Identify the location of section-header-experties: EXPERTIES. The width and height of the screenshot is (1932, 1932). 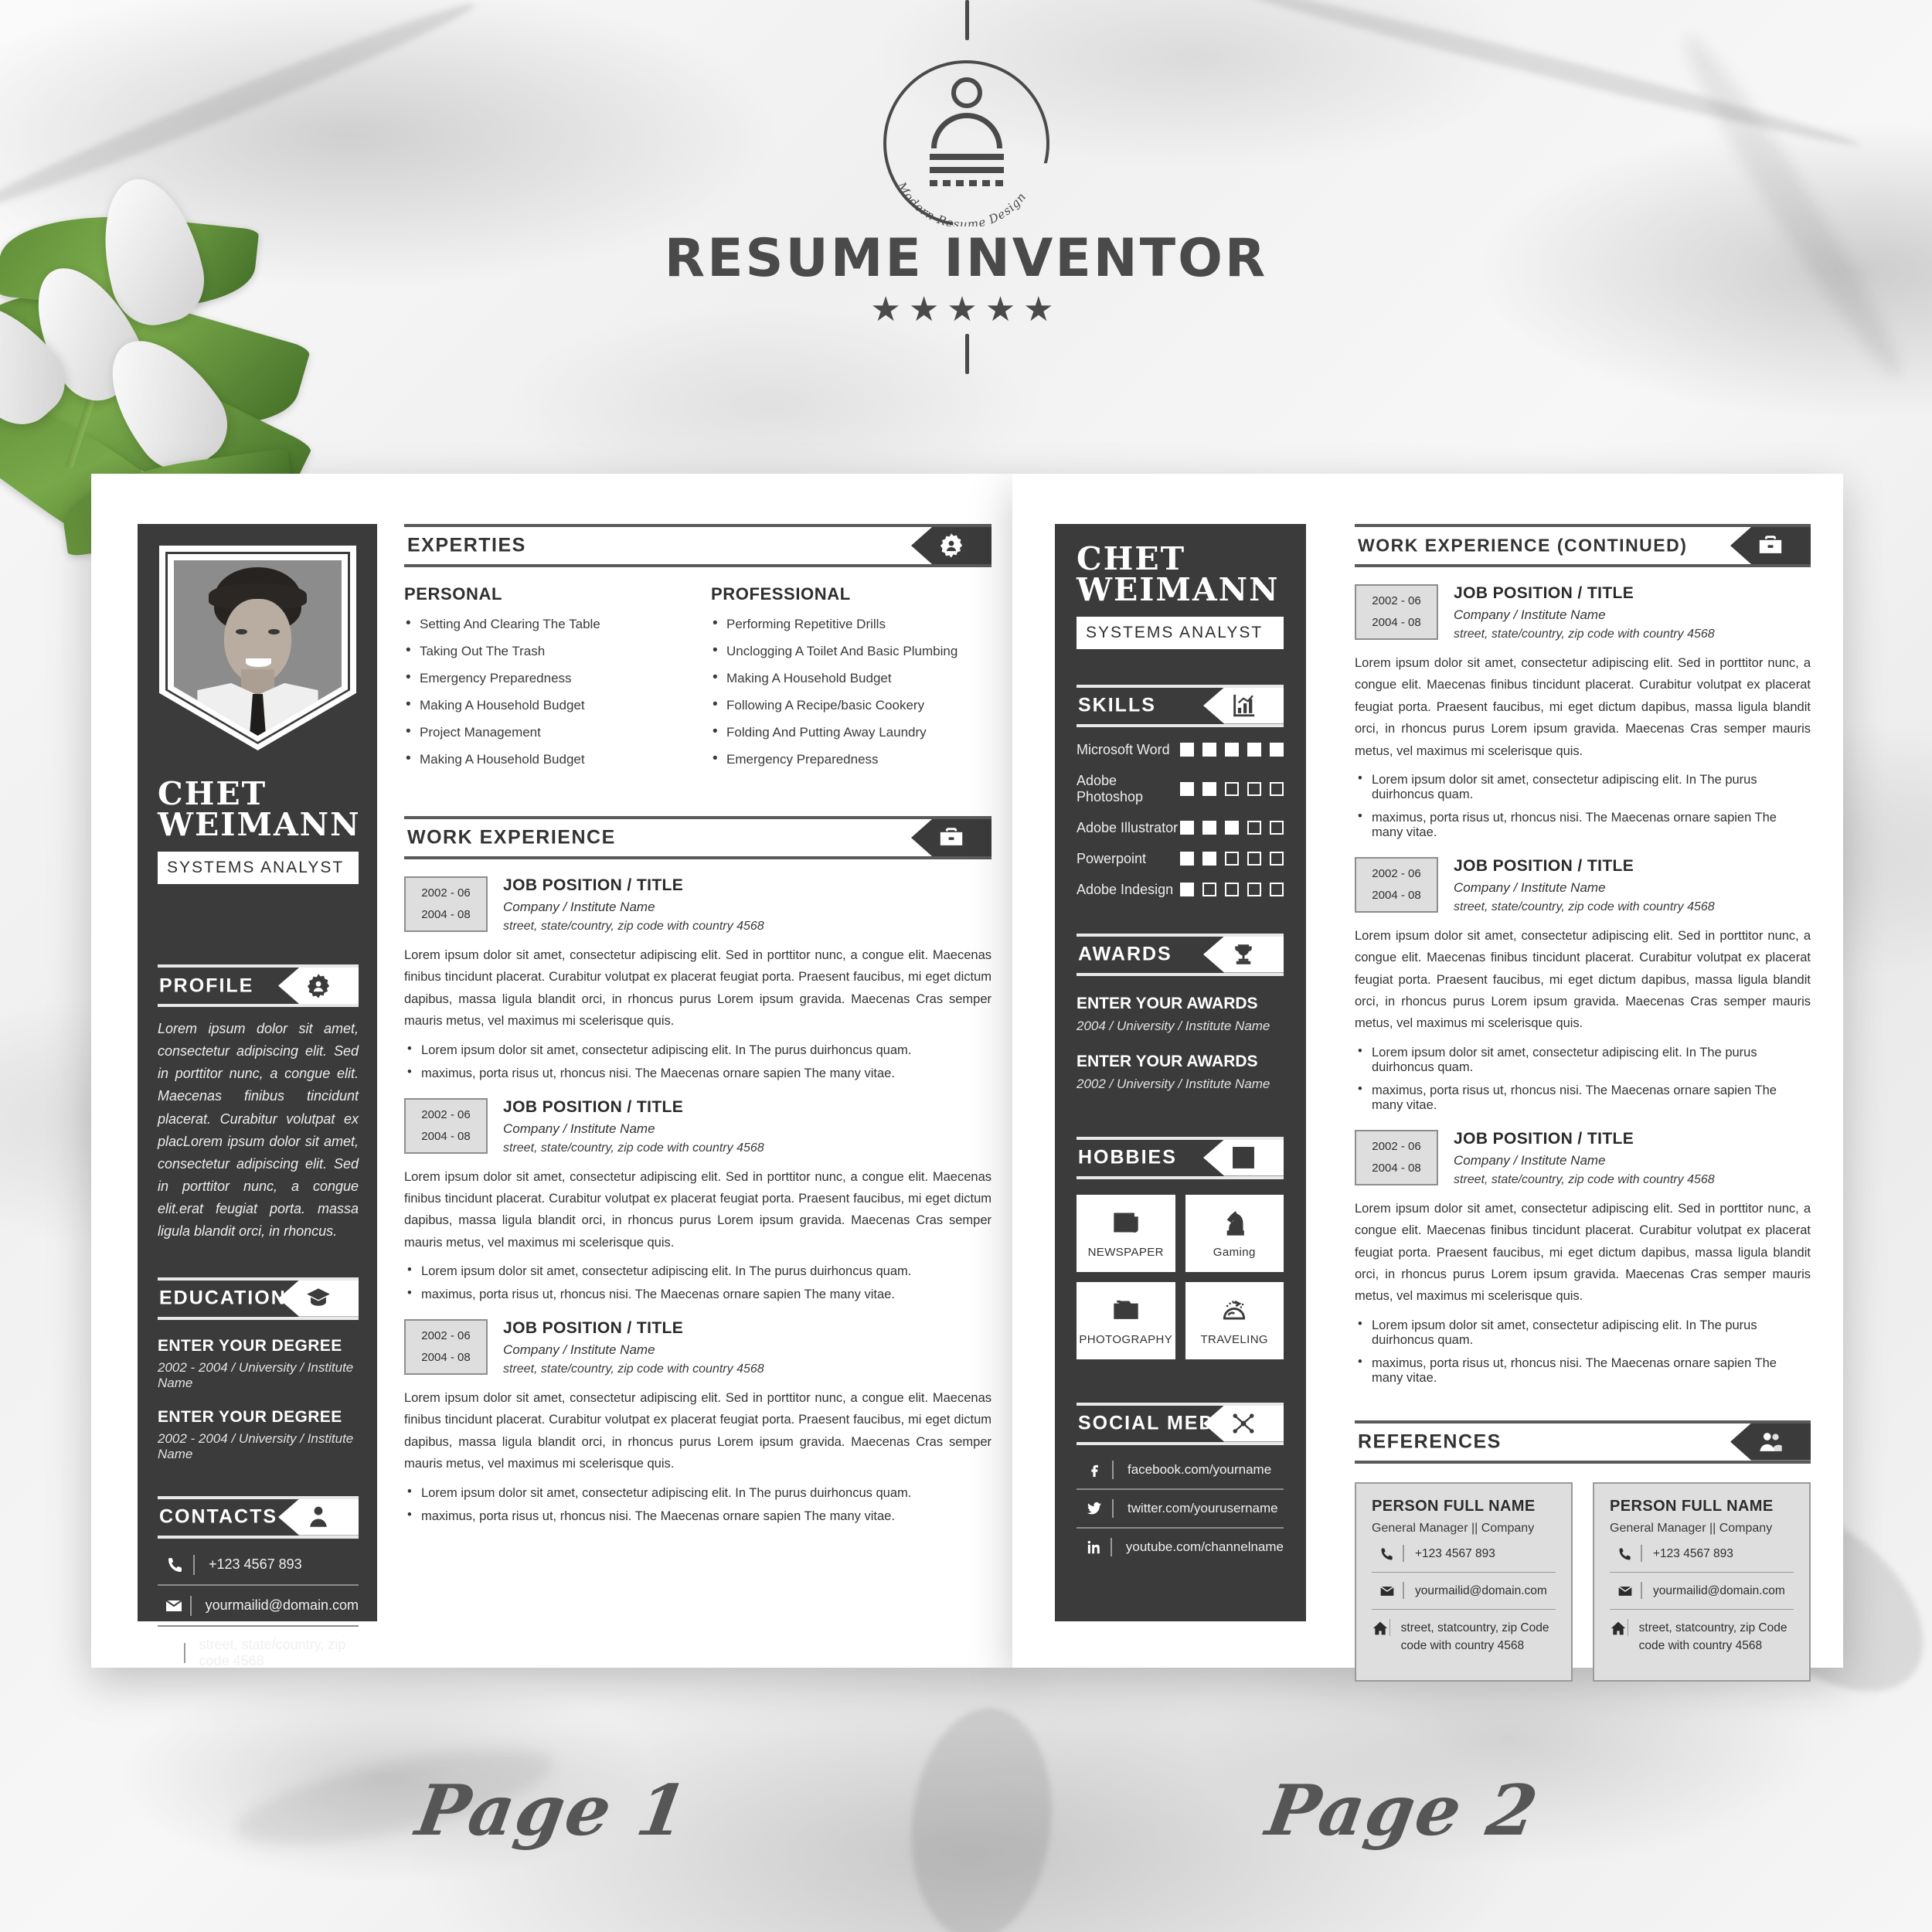
(698, 546).